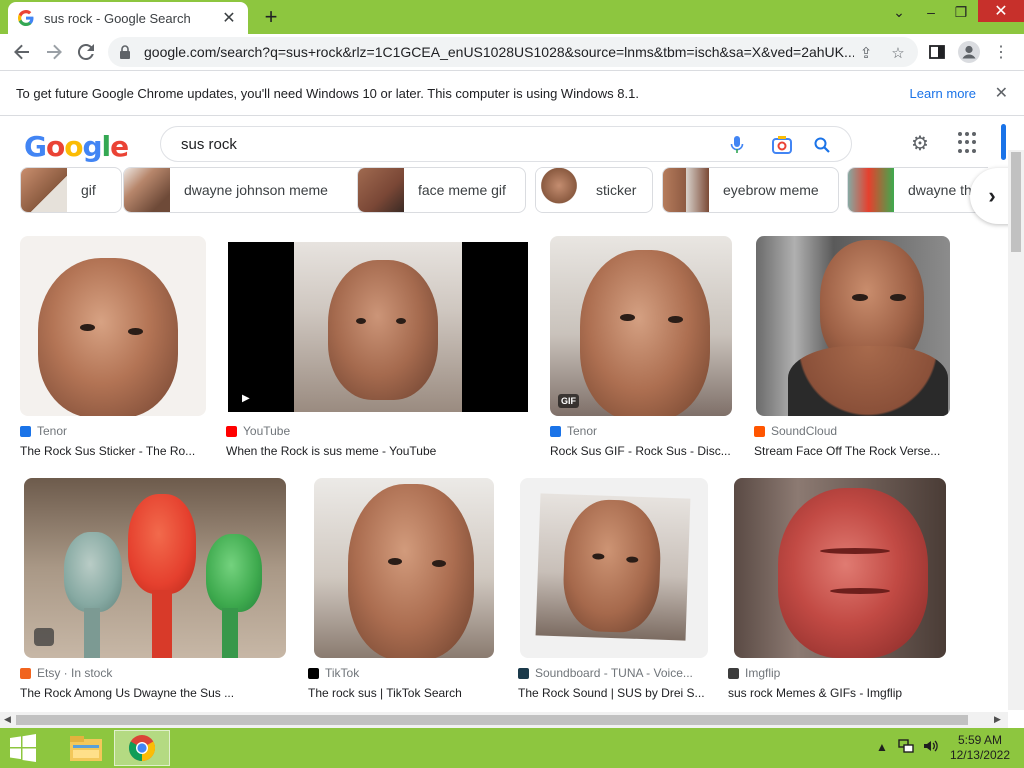 The image size is (1024, 768). What do you see at coordinates (750, 190) in the screenshot?
I see `chip-eyebrow-meme: eyebrow meme` at bounding box center [750, 190].